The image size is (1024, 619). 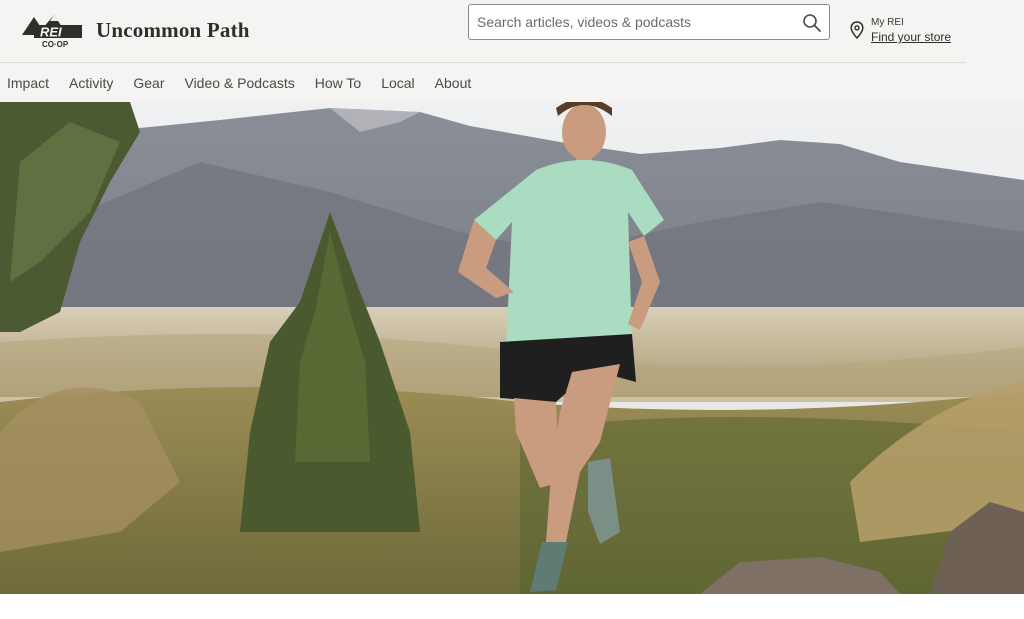 I want to click on search-box, so click(x=649, y=22).